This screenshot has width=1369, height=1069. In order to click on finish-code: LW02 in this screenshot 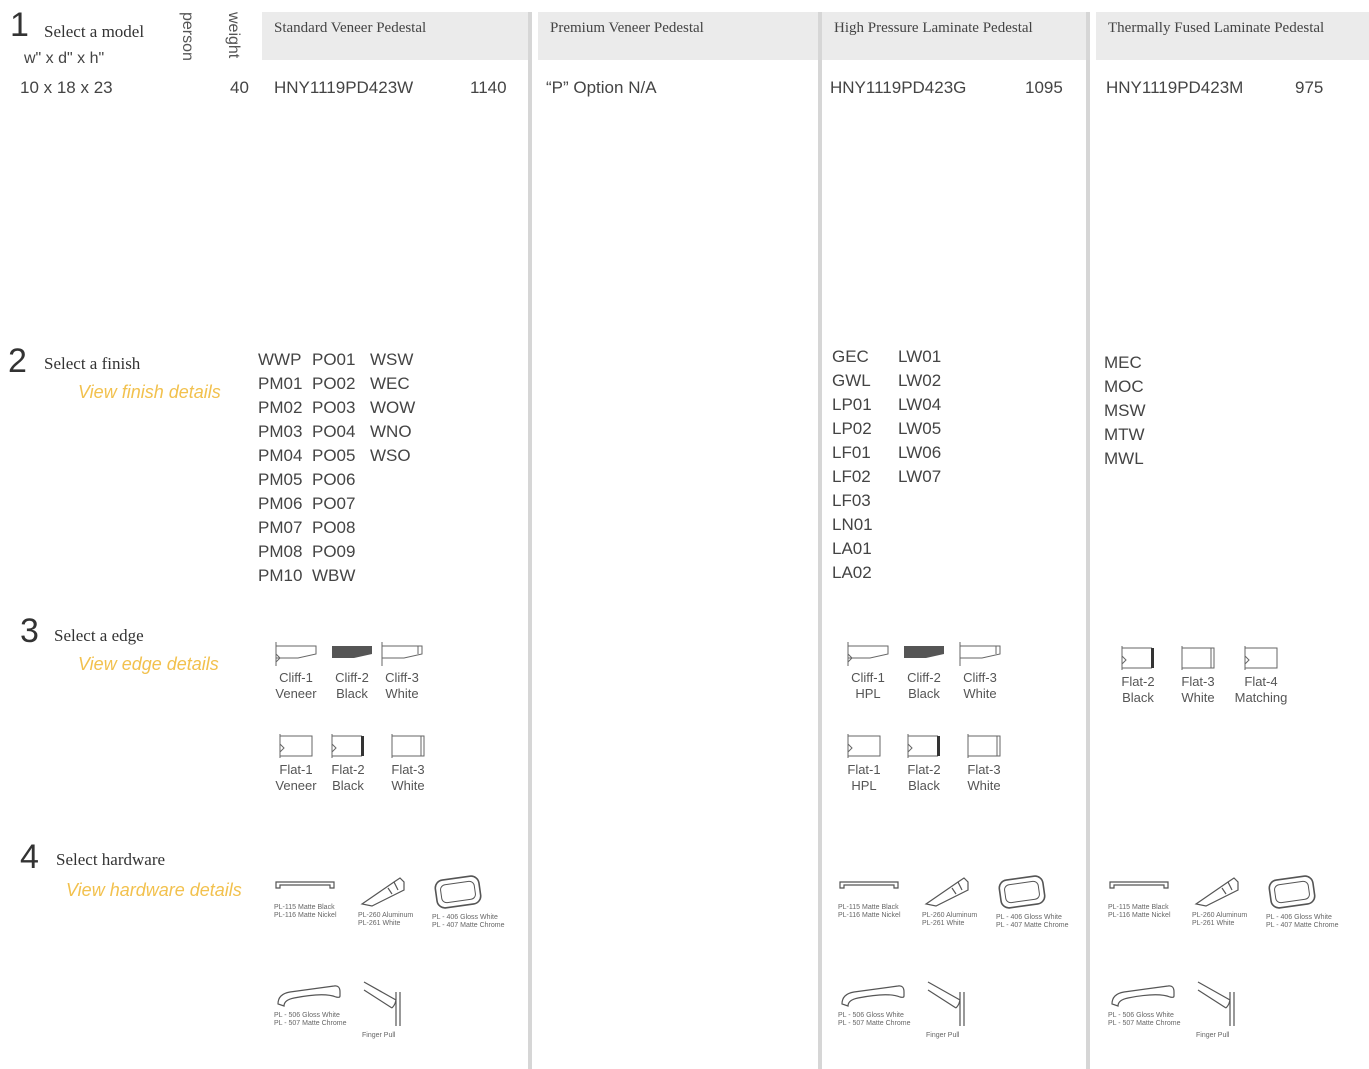, I will do `click(928, 381)`.